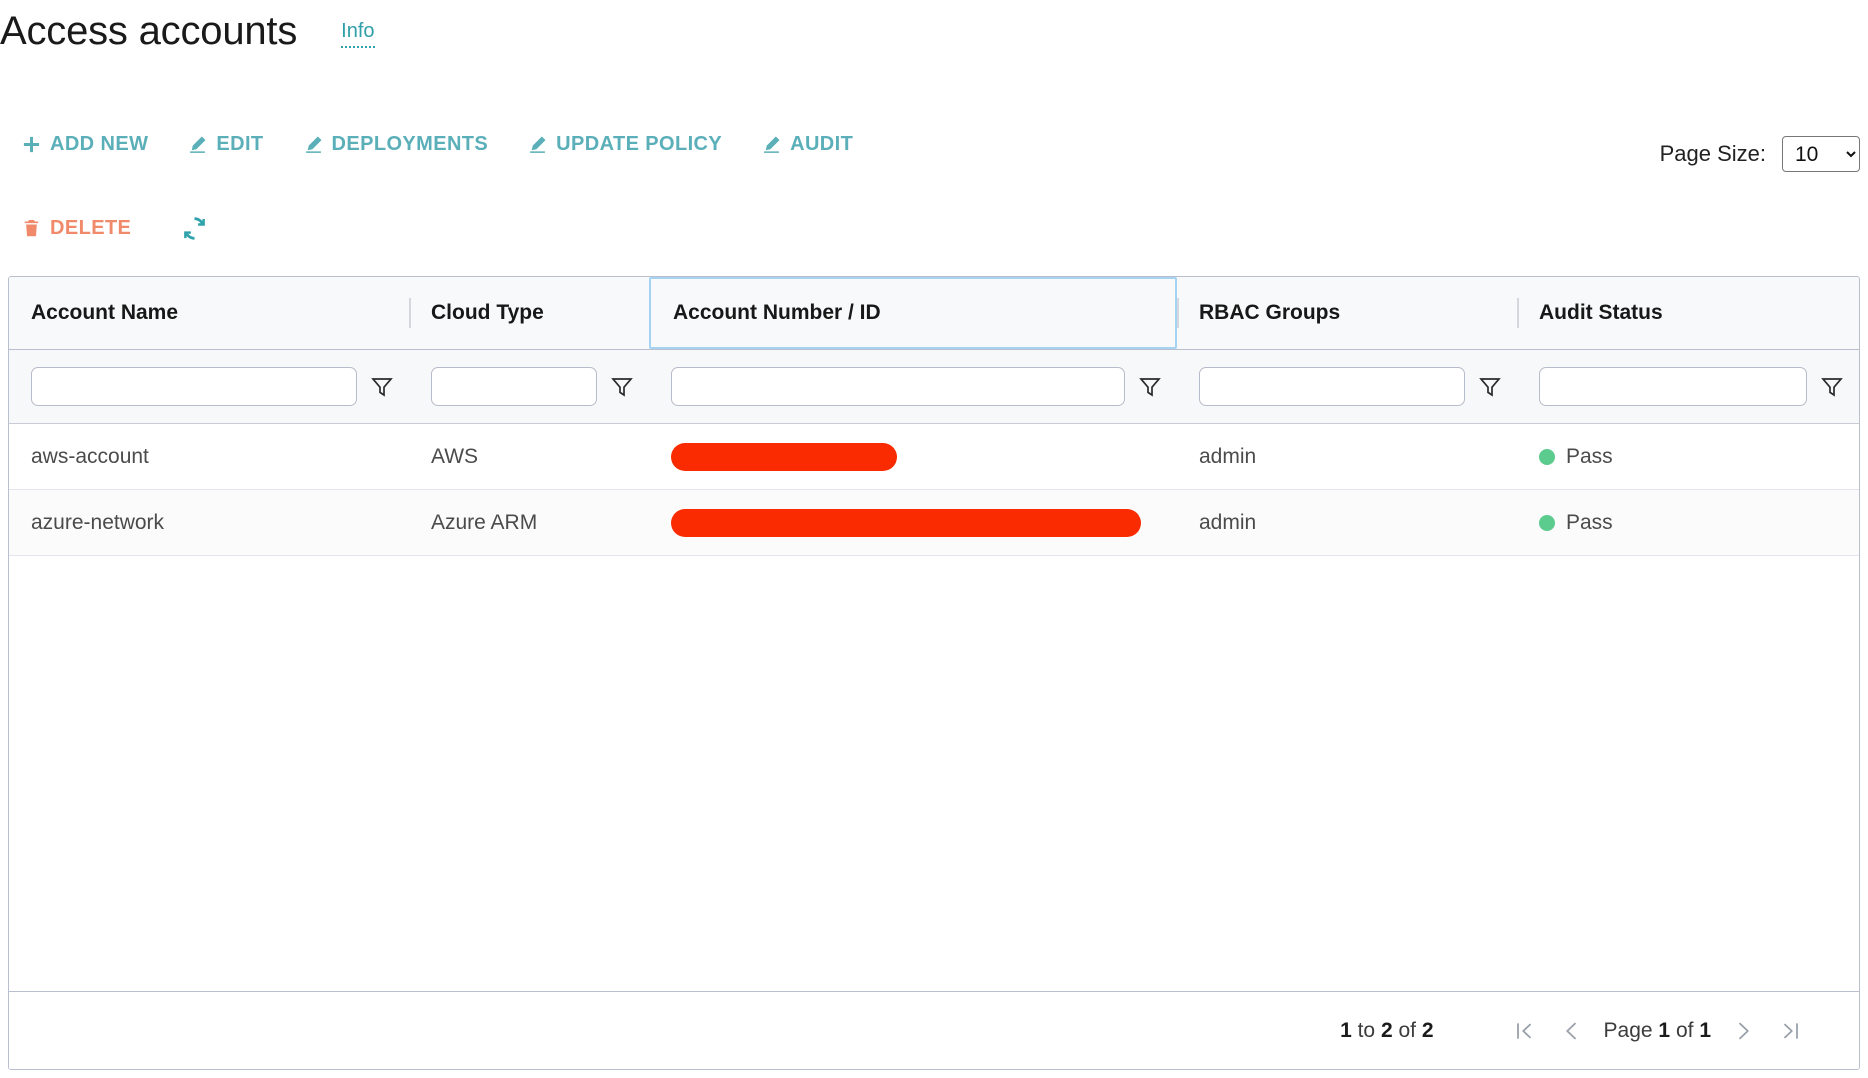 This screenshot has width=1868, height=1078. Describe the element at coordinates (31, 228) in the screenshot. I see `trash-icon` at that location.